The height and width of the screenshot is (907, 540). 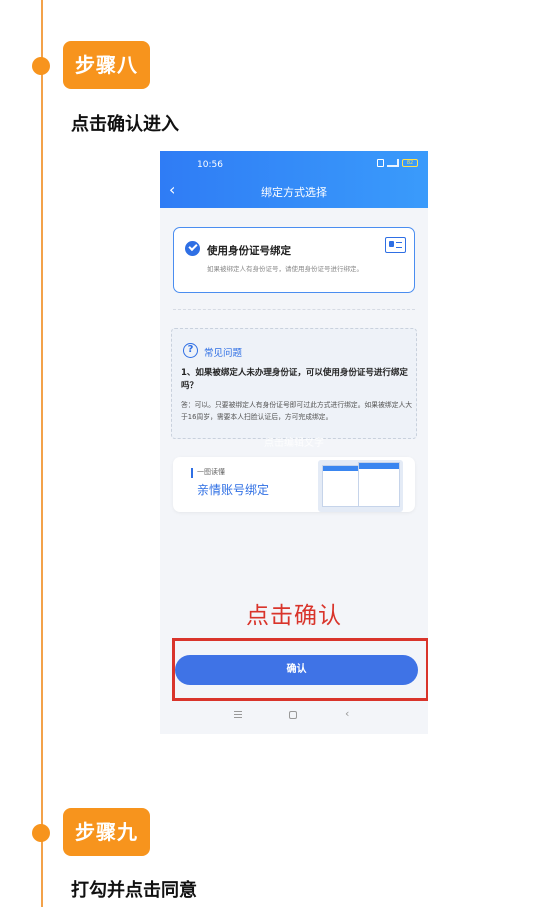 I want to click on promo-tag: 一图读懂, so click(x=211, y=472).